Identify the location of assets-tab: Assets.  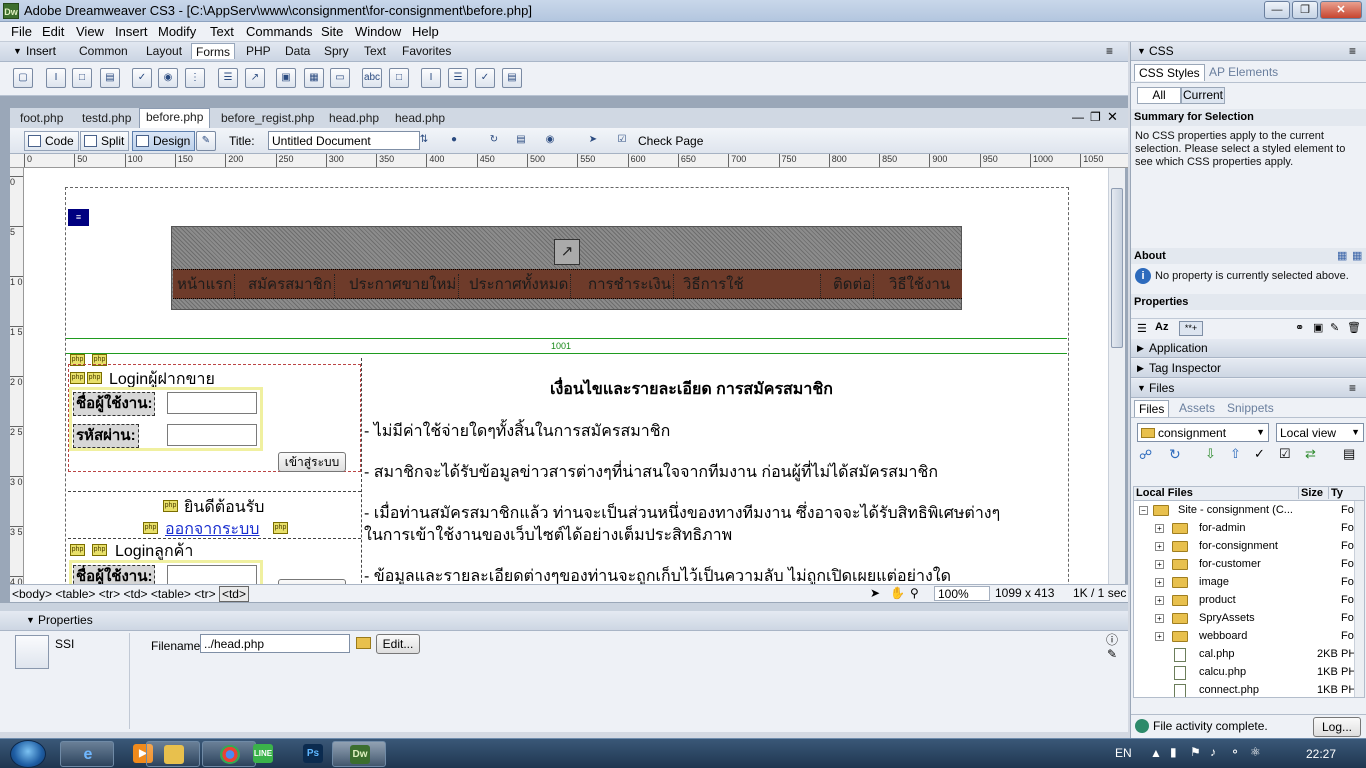
(1197, 408).